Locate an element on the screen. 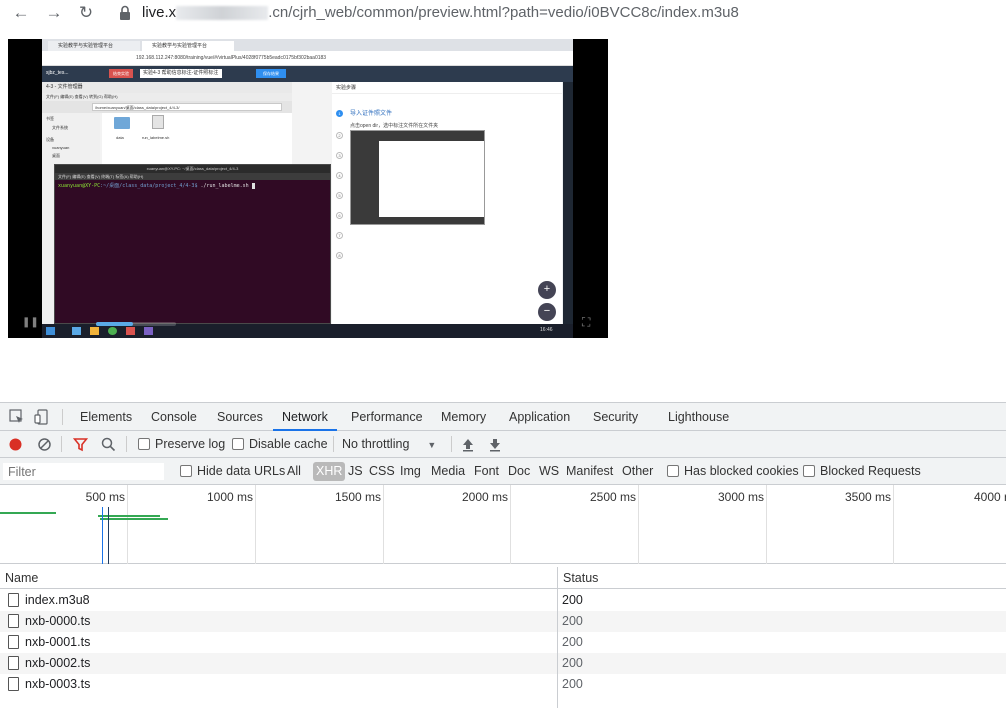  video-progress-fill is located at coordinates (114, 324).